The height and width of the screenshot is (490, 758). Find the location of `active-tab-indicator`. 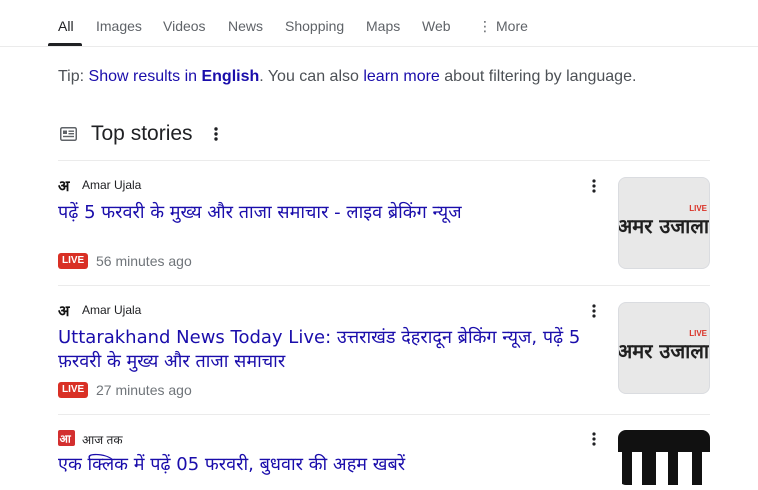

active-tab-indicator is located at coordinates (65, 44).